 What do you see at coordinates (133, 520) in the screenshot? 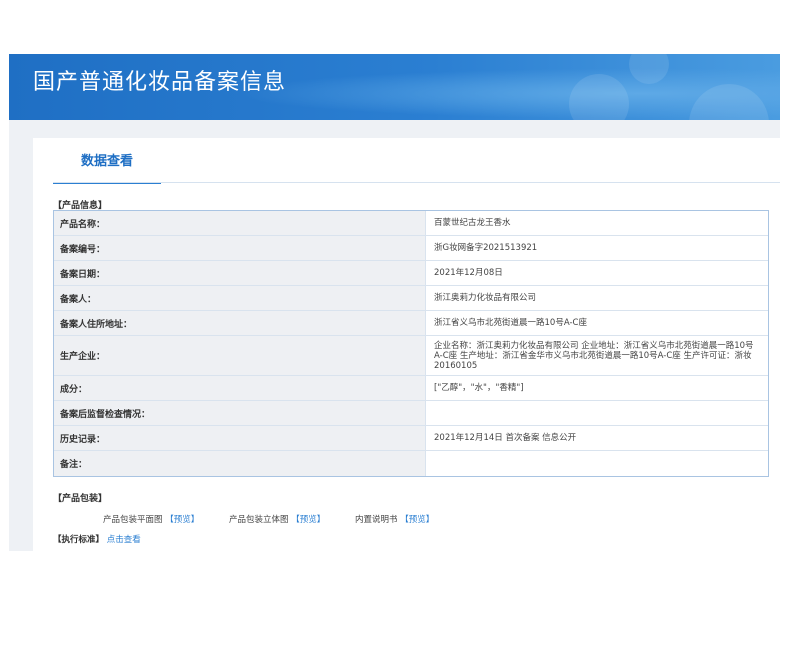
I see `packaging-item-label: 产品包装平面图` at bounding box center [133, 520].